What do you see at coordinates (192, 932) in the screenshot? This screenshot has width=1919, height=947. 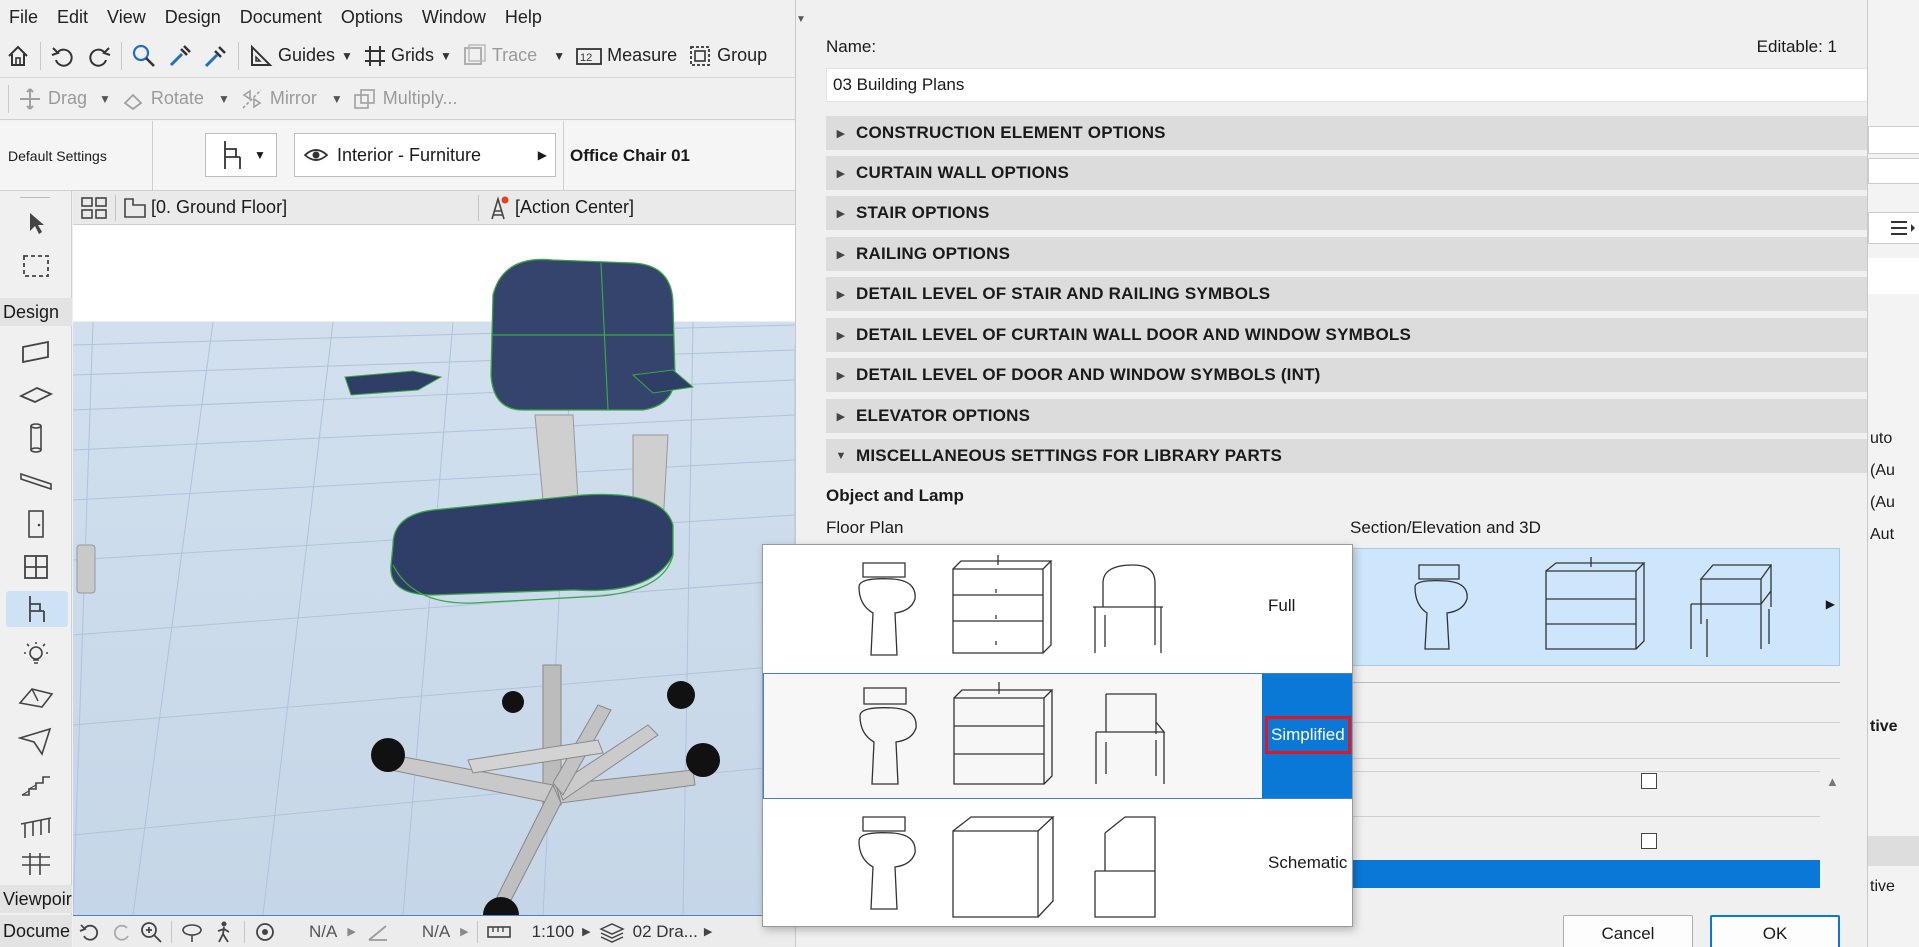 I see `orbit-icon` at bounding box center [192, 932].